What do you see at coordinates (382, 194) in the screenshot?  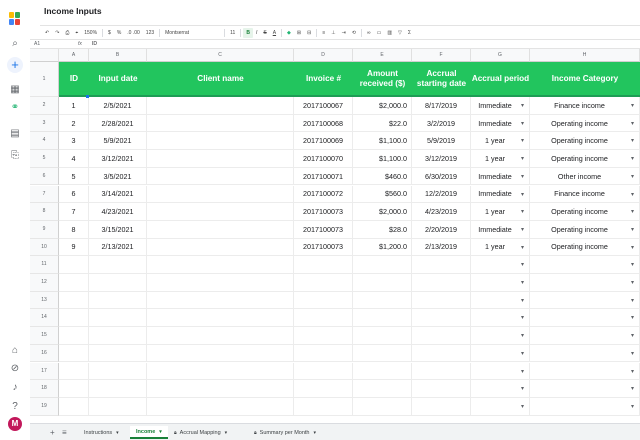 I see `table-cell-amount: $560.0` at bounding box center [382, 194].